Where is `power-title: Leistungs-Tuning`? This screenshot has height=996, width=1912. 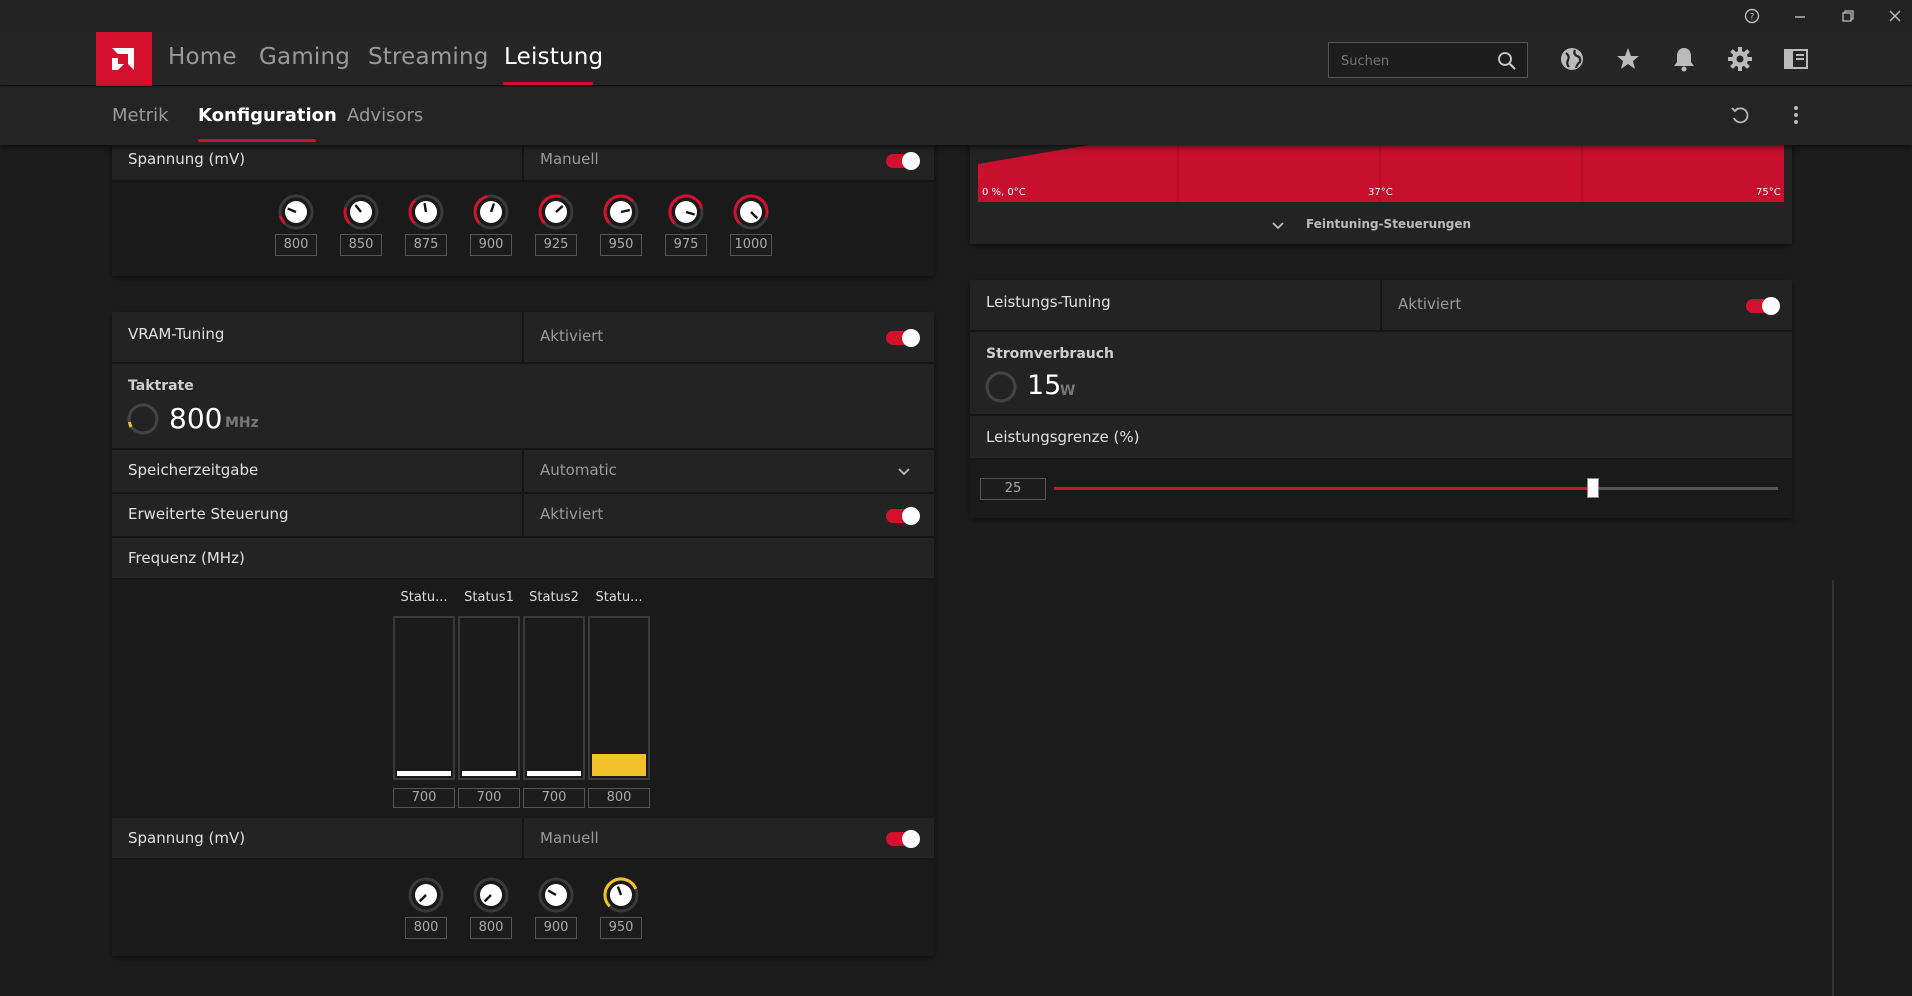 power-title: Leistungs-Tuning is located at coordinates (1048, 302).